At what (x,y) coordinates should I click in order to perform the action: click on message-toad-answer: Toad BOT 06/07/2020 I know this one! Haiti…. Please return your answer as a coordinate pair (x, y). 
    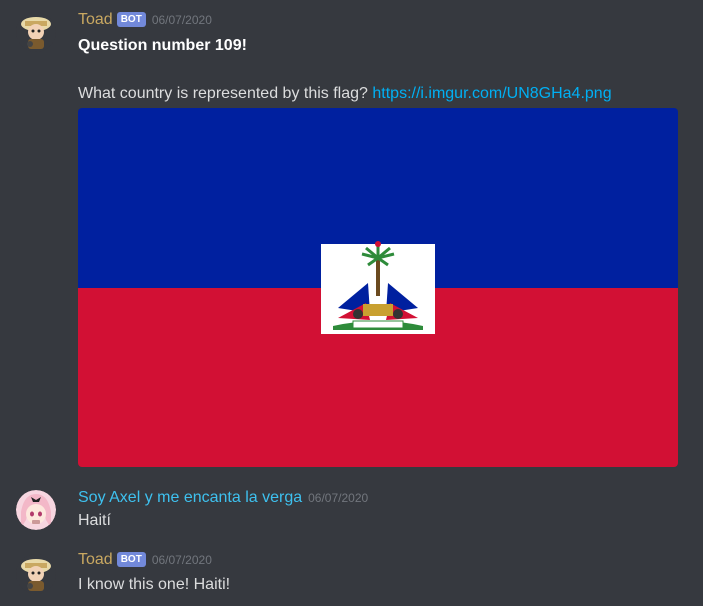
    Looking at the image, I should click on (351, 575).